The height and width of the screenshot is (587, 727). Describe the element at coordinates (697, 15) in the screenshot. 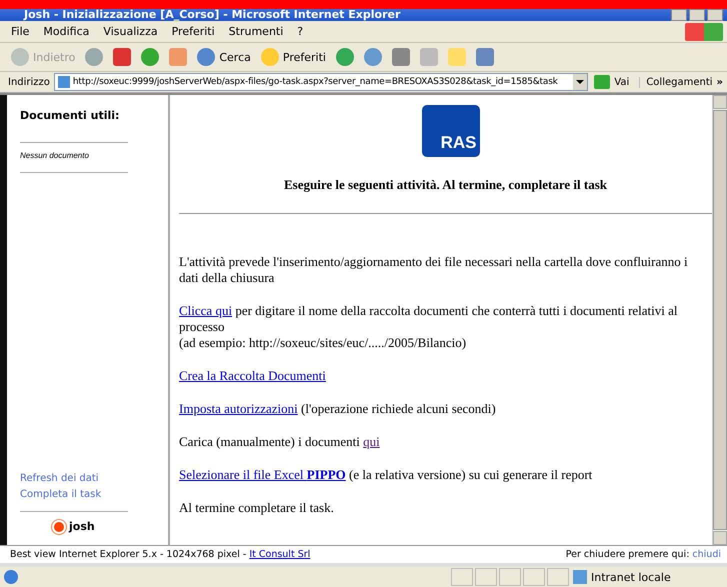

I see `maximize-button` at that location.